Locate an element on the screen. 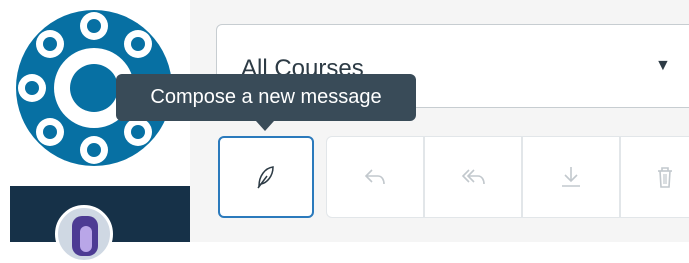 The width and height of the screenshot is (689, 263). download-icon is located at coordinates (571, 177).